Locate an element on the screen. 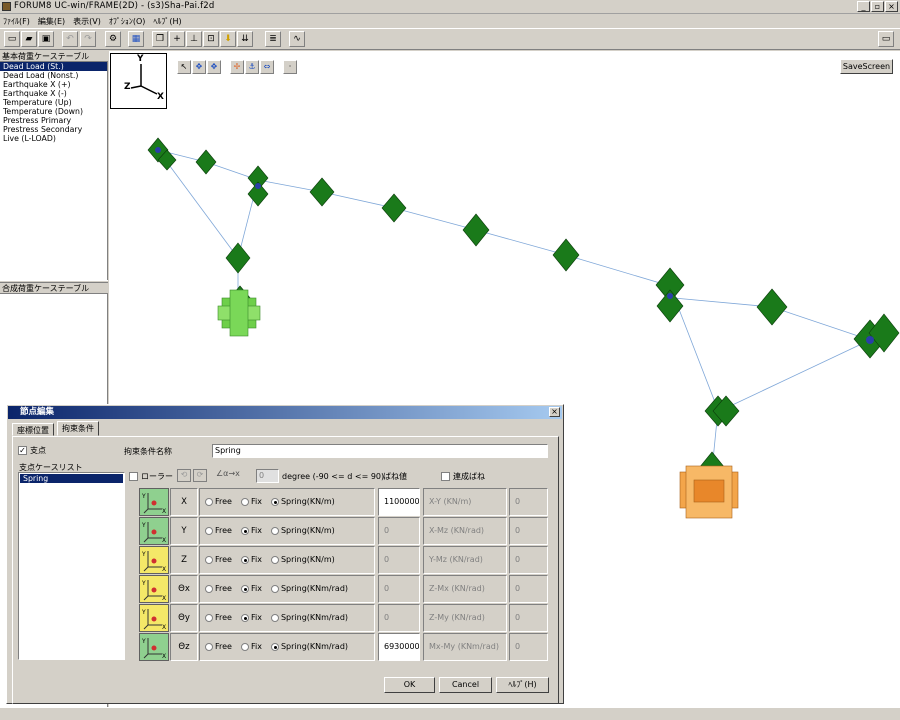 This screenshot has width=900, height=720. status-bar is located at coordinates (450, 713).